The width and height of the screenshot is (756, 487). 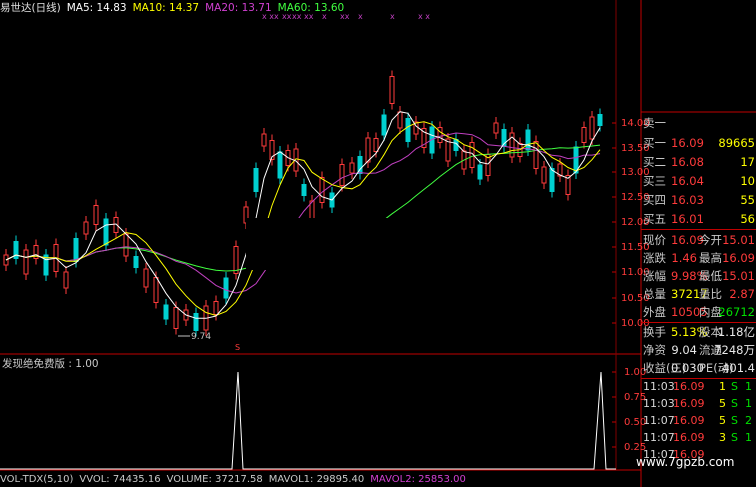 I want to click on stat-row: 涨跌 1.46 最高 16.09, so click(x=698, y=258).